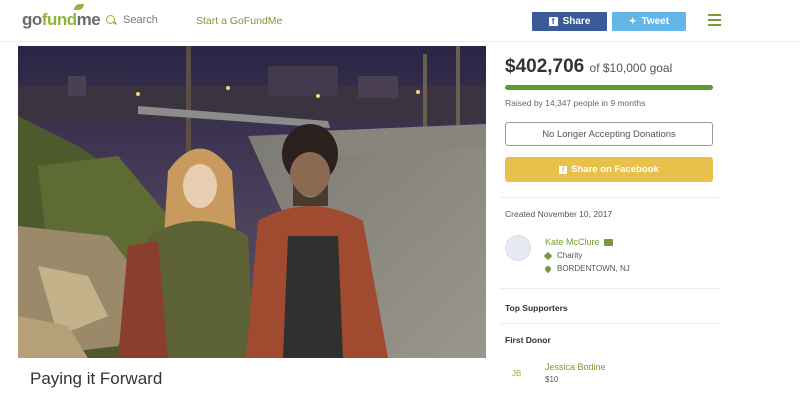  I want to click on organizer-category: Charity, so click(563, 255).